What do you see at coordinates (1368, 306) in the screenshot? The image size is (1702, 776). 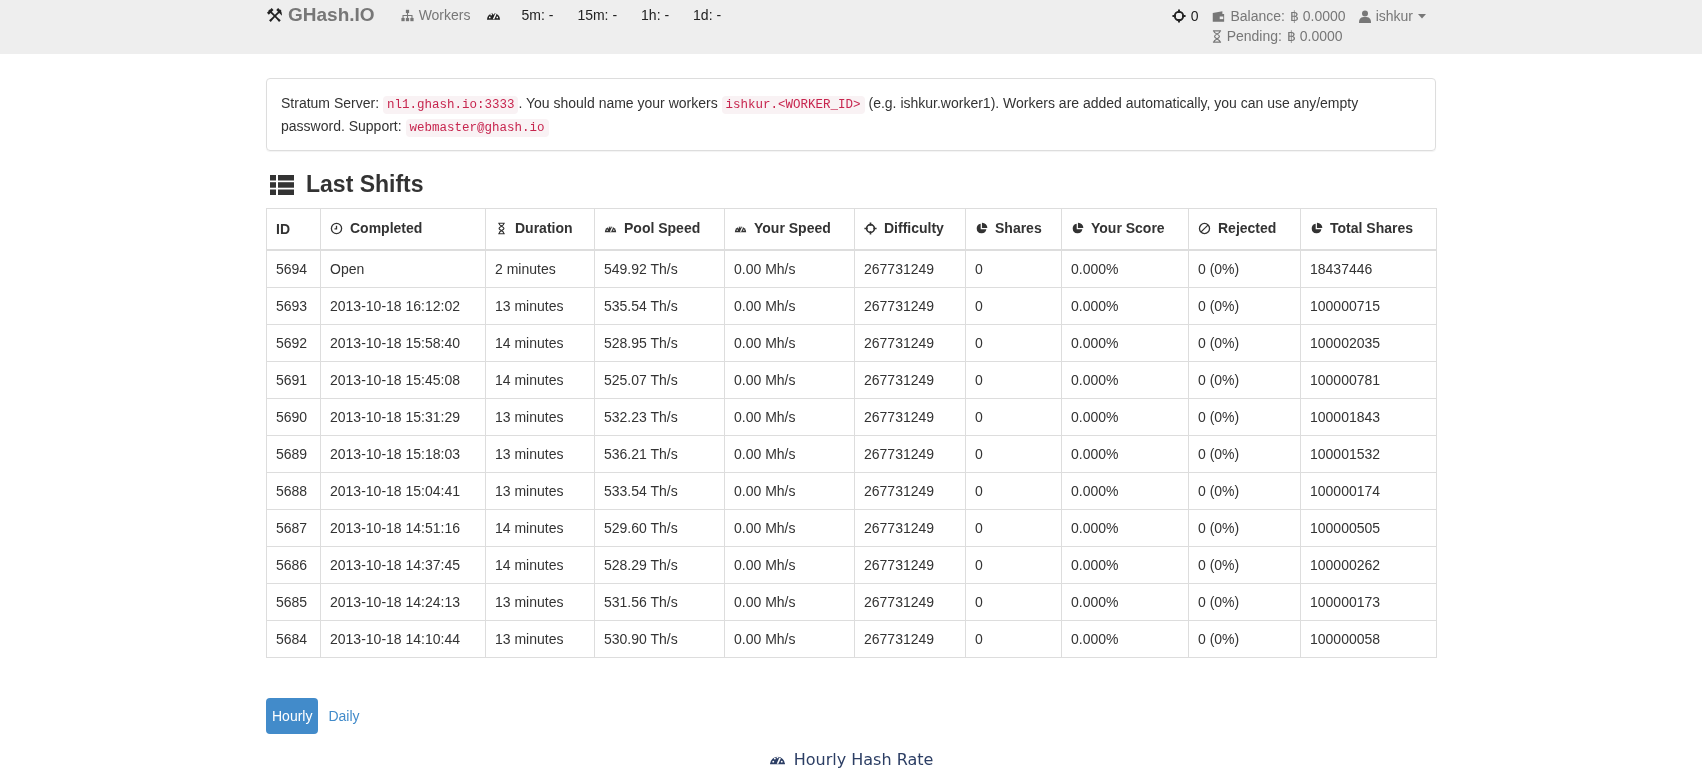 I see `table-cell: 100000715` at bounding box center [1368, 306].